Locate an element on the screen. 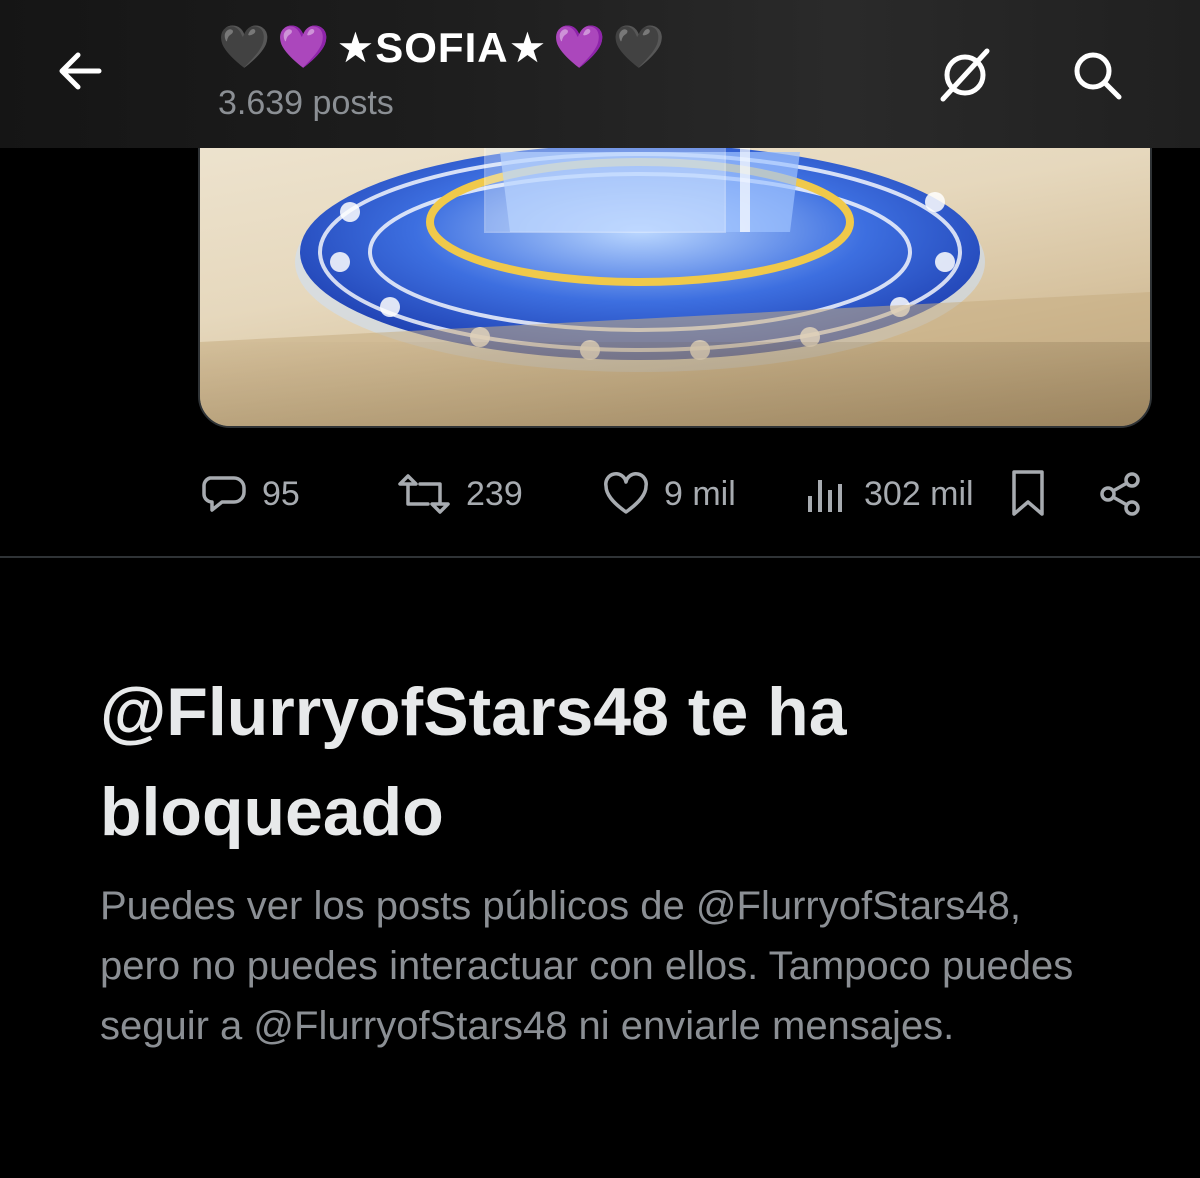  views-icon is located at coordinates (825, 496).